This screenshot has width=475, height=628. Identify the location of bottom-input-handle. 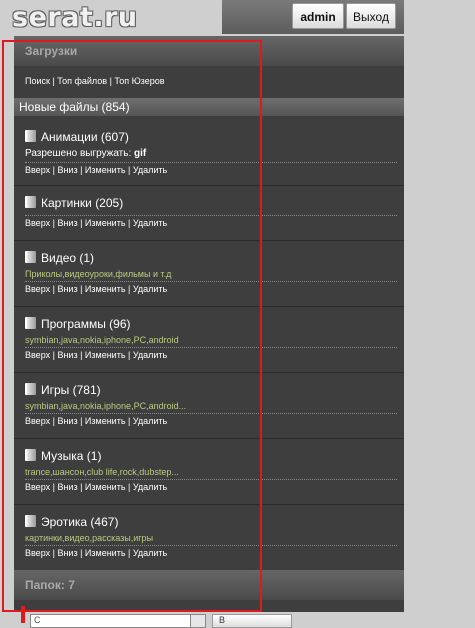
(198, 621).